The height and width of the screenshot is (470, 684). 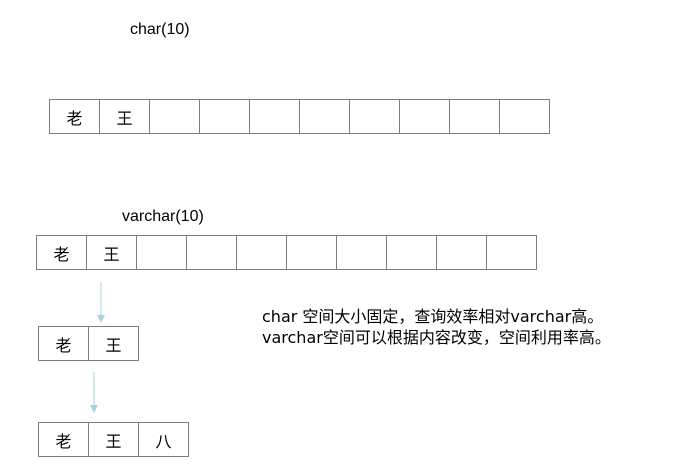 I want to click on note-char: char 空间大小固定，查询效率相对varchar高。, so click(x=433, y=316).